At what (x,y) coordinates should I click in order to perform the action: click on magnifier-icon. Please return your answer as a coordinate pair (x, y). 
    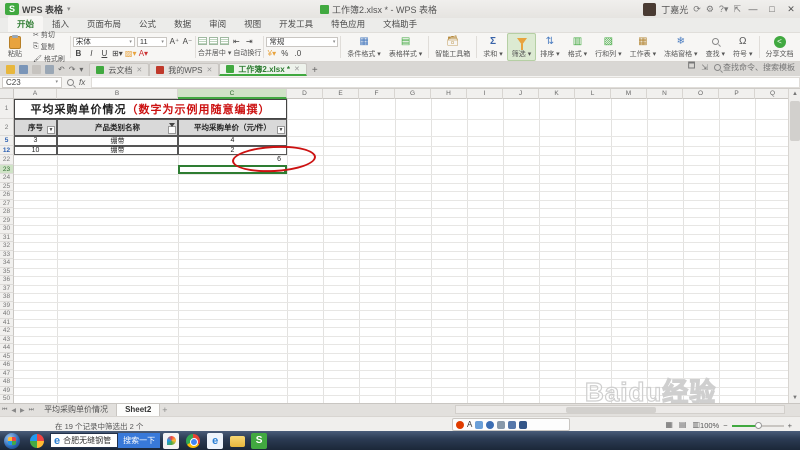
    Looking at the image, I should click on (70, 82).